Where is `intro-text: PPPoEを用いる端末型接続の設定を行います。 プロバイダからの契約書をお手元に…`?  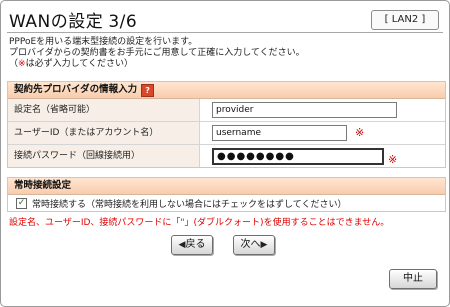
intro-text: PPPoEを用いる端末型接続の設定を行います。 プロバイダからの契約書をお手元に… is located at coordinates (224, 53).